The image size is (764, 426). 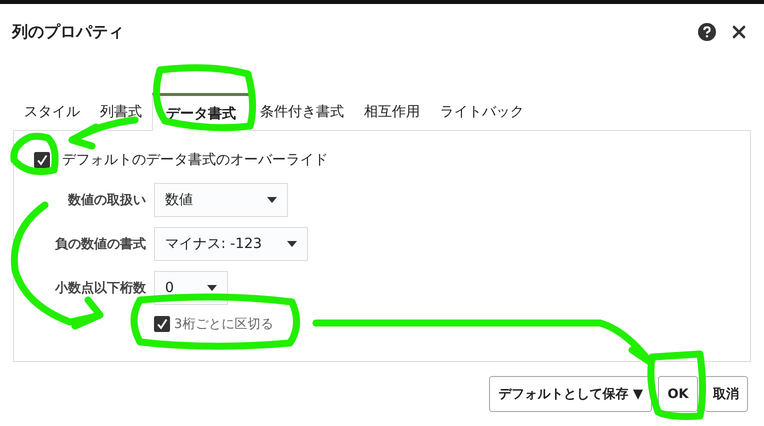 What do you see at coordinates (100, 244) in the screenshot?
I see `field-label: 負の数値の書式` at bounding box center [100, 244].